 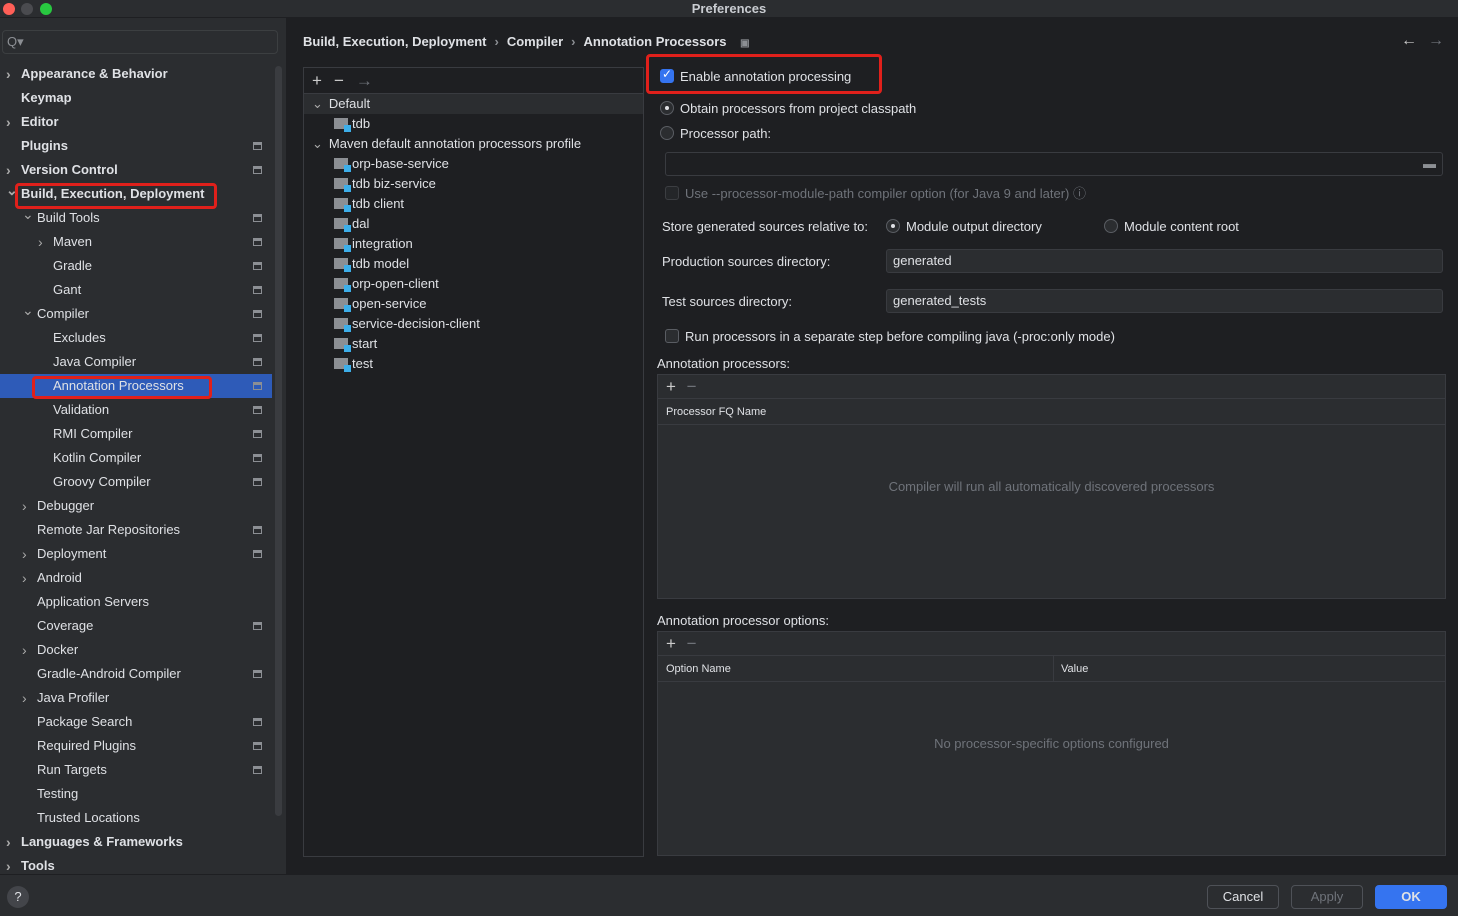 What do you see at coordinates (1327, 897) in the screenshot?
I see `apply-button: Apply` at bounding box center [1327, 897].